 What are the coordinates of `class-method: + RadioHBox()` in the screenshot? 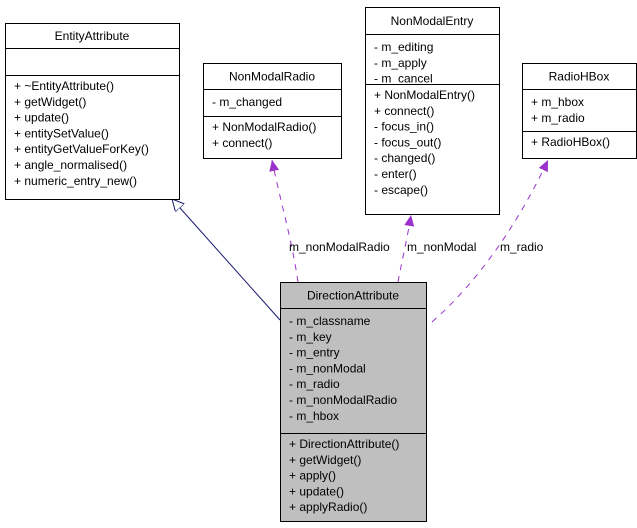 It's located at (570, 142).